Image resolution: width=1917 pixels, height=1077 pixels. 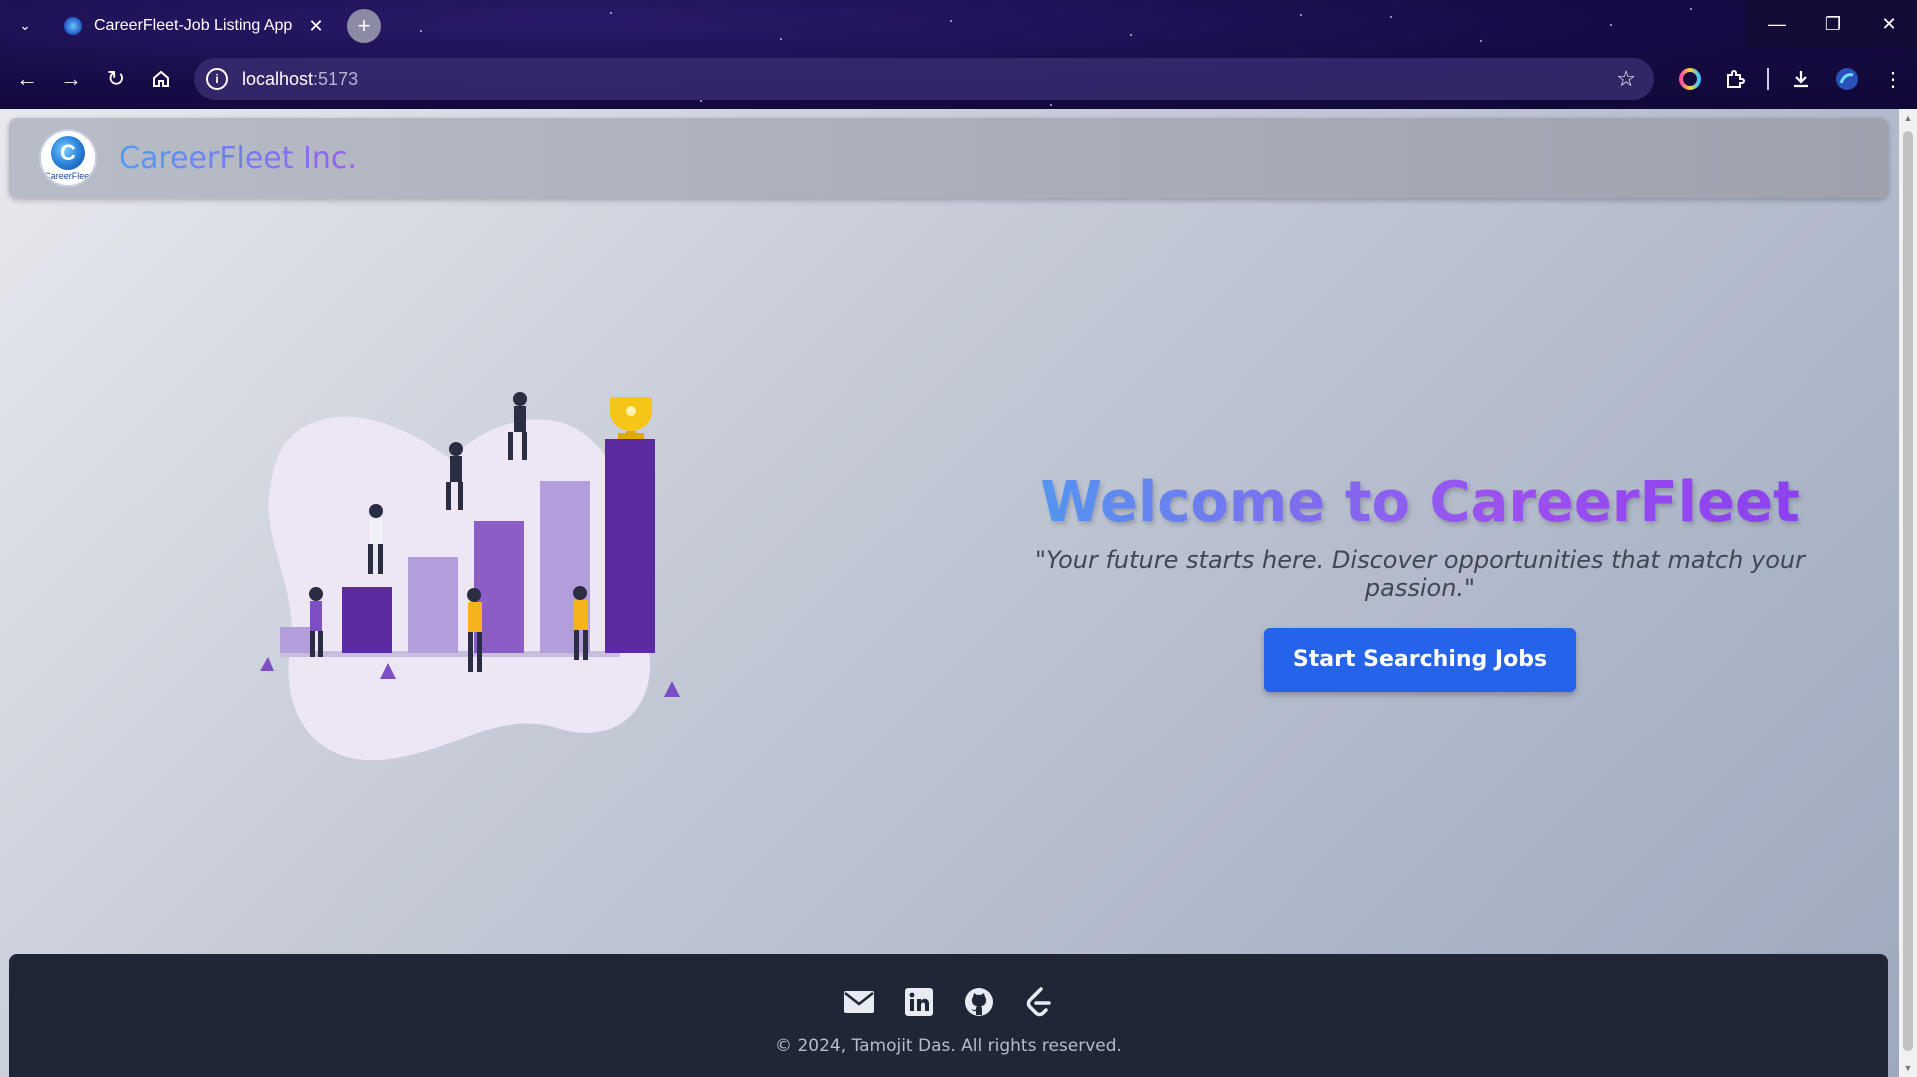 I want to click on download-icon, so click(x=1801, y=79).